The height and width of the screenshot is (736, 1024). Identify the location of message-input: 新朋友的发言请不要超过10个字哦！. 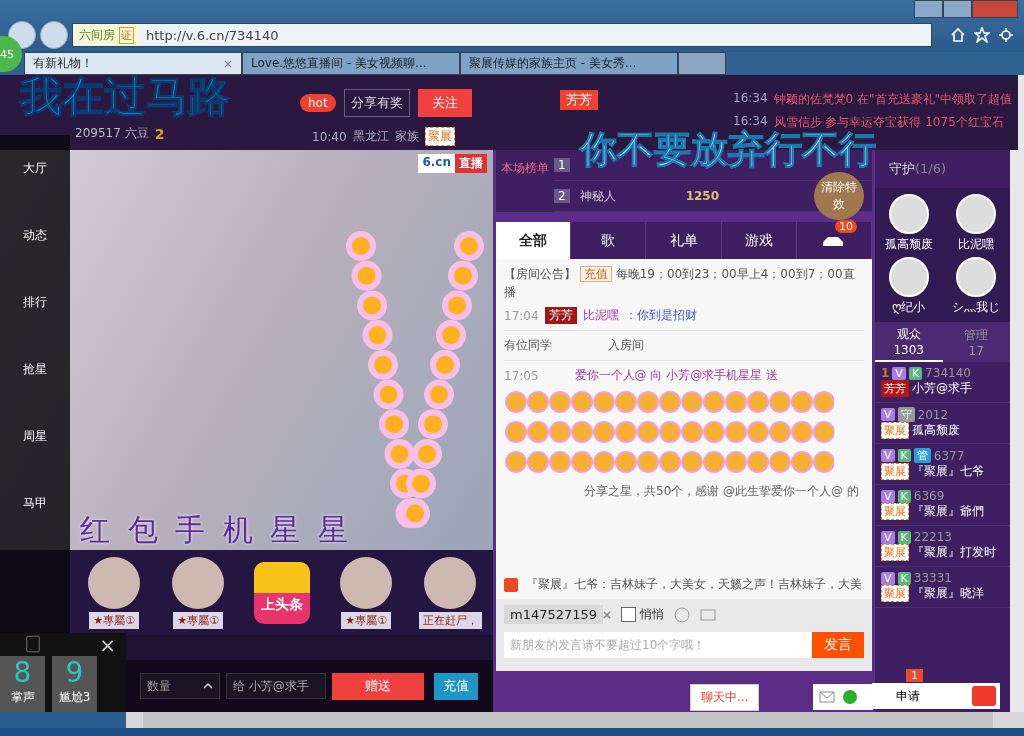
(658, 645).